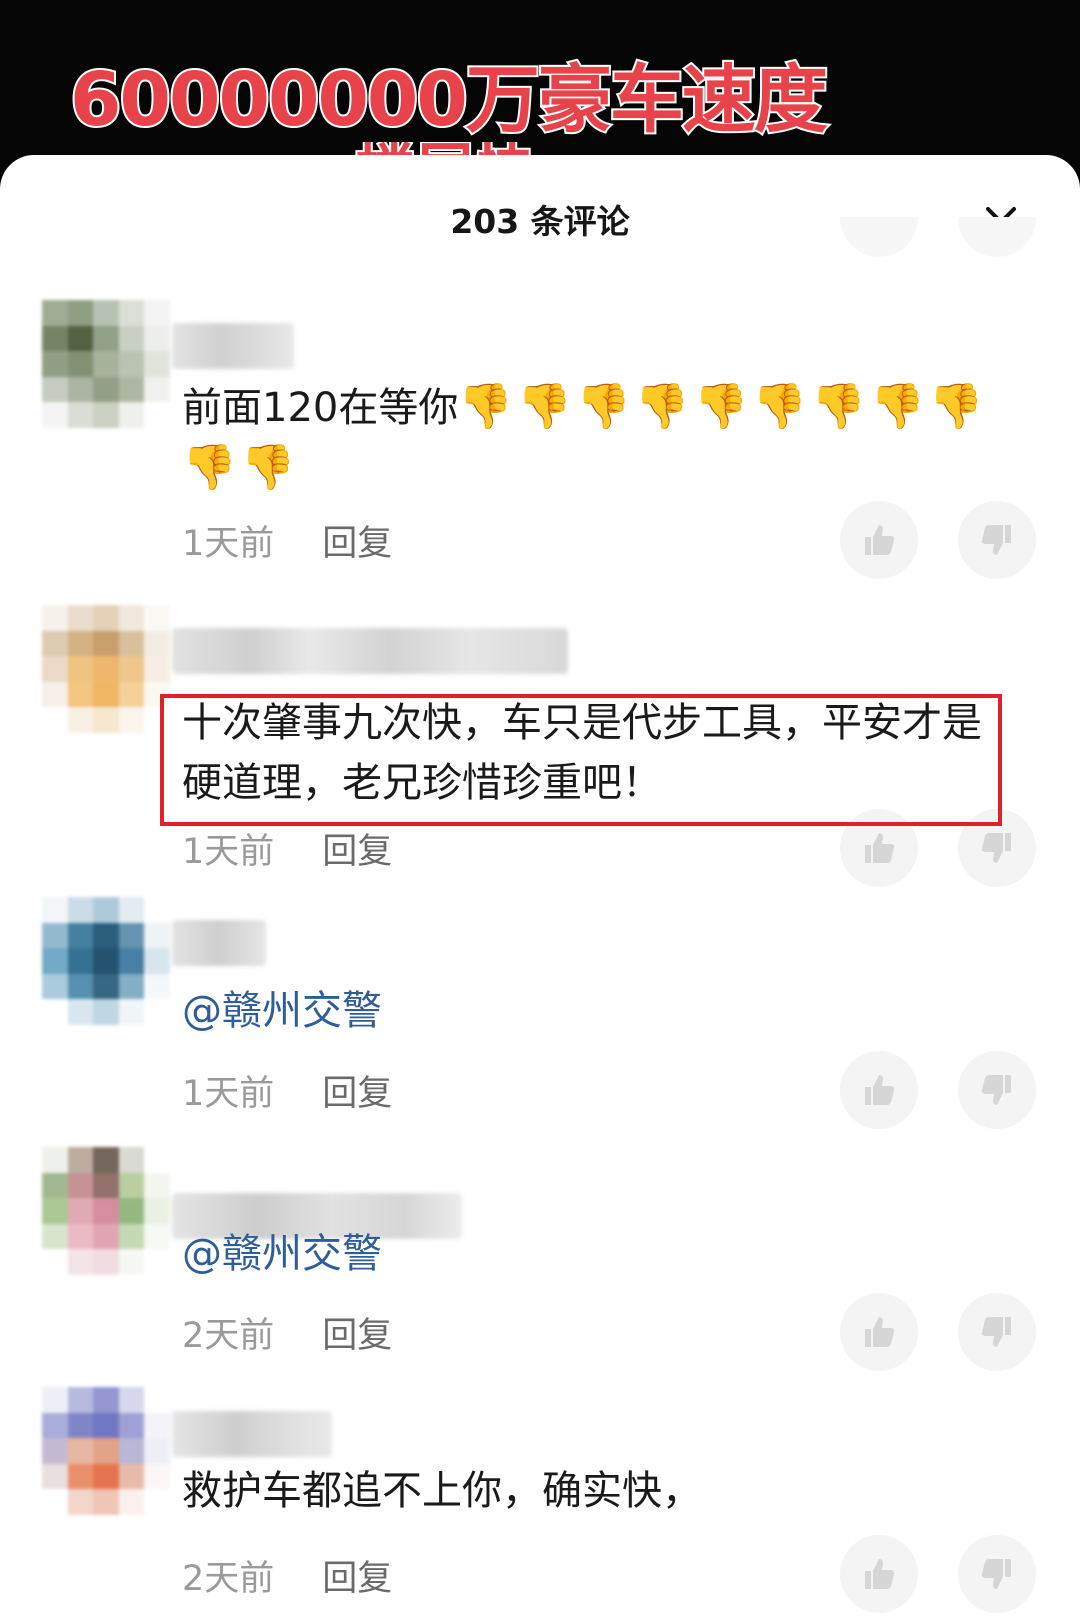 The width and height of the screenshot is (1080, 1620). Describe the element at coordinates (320, 408) in the screenshot. I see `comment-body: 前面120在等你` at that location.